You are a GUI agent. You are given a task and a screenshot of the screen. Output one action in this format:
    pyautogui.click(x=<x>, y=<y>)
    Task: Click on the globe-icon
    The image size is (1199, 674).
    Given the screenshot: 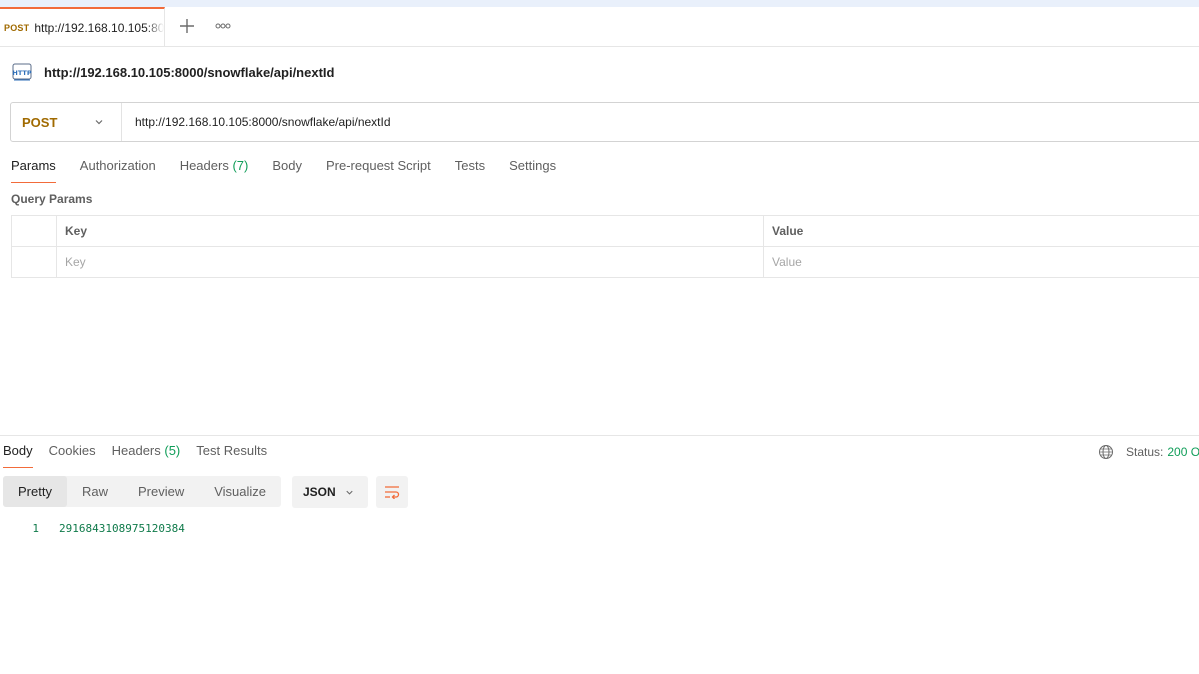 What is the action you would take?
    pyautogui.click(x=1106, y=452)
    